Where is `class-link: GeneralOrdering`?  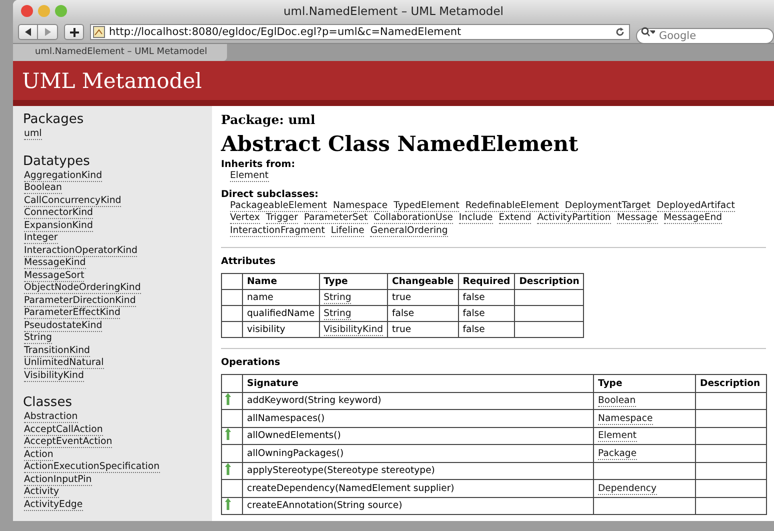
class-link: GeneralOrdering is located at coordinates (409, 230).